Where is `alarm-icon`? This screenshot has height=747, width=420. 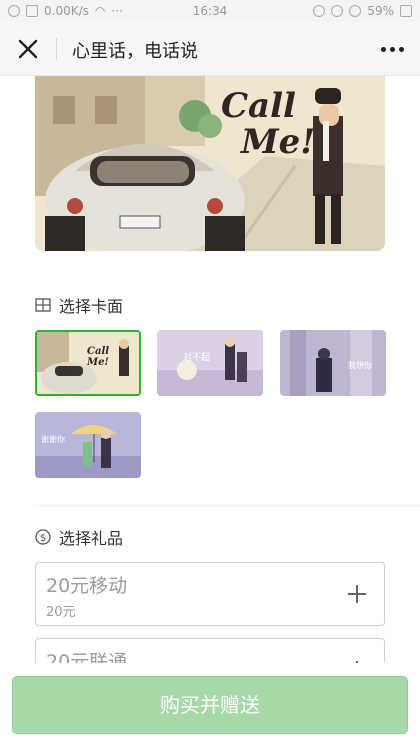
alarm-icon is located at coordinates (337, 11).